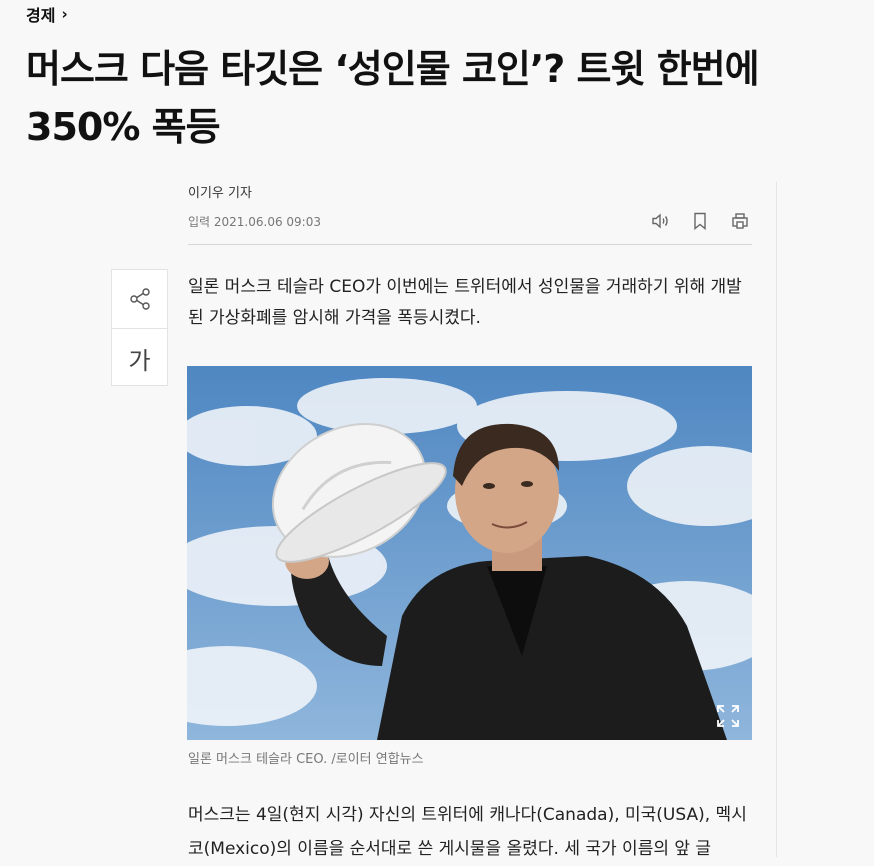  Describe the element at coordinates (470, 244) in the screenshot. I see `header-divider` at that location.